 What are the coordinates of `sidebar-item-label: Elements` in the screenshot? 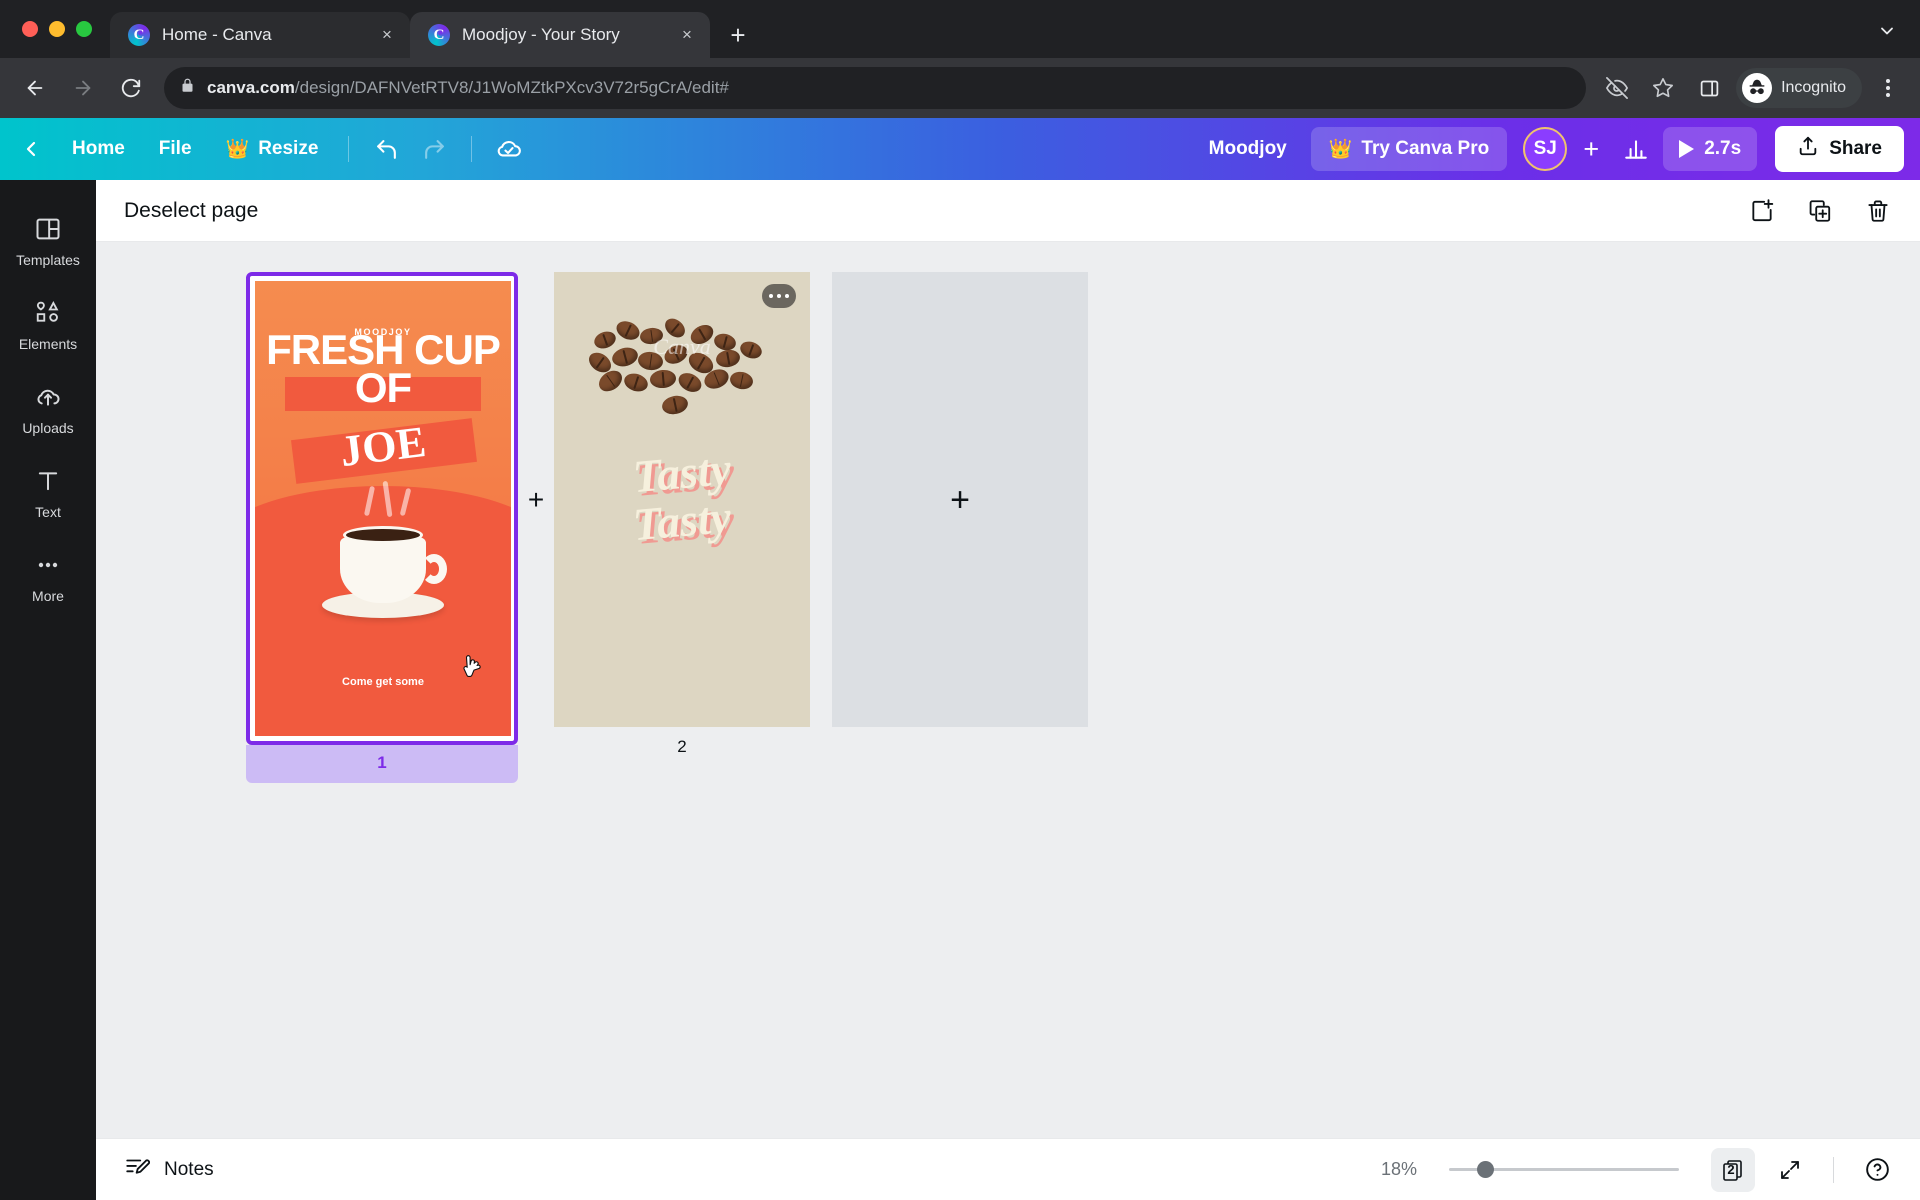 It's located at (48, 344).